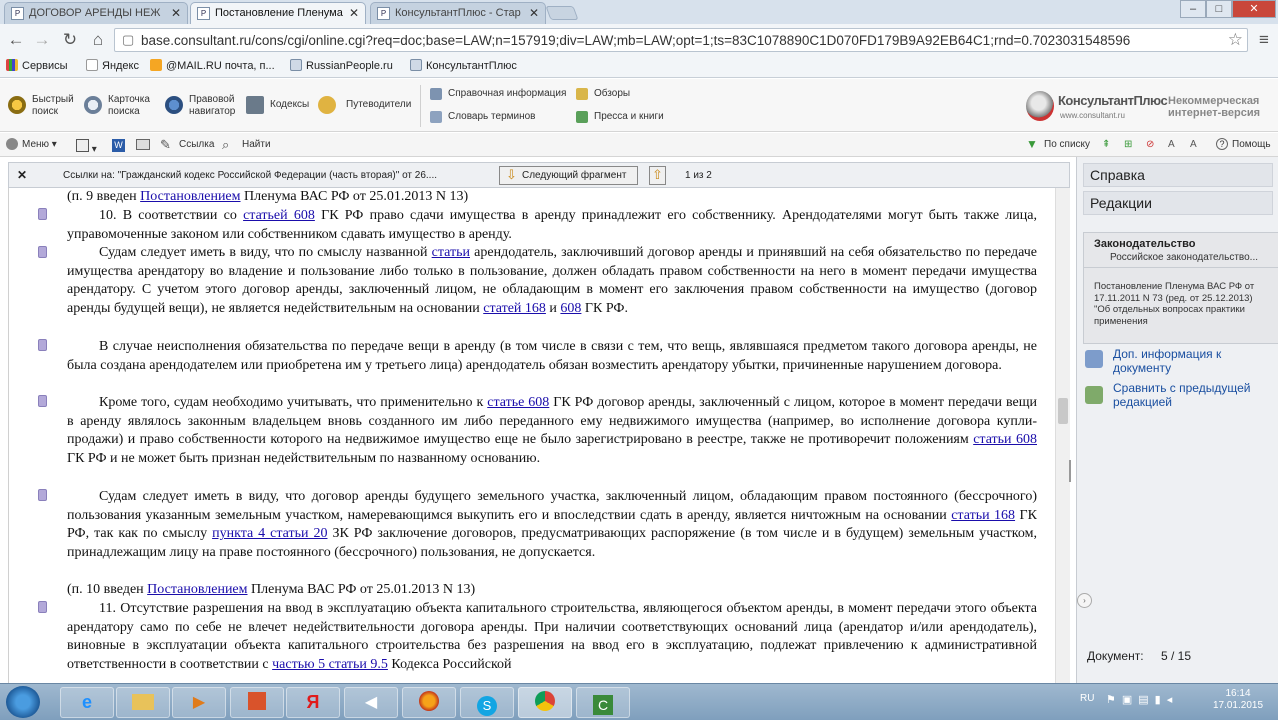 Image resolution: width=1278 pixels, height=720 pixels. I want to click on document-link: статьи, so click(451, 252).